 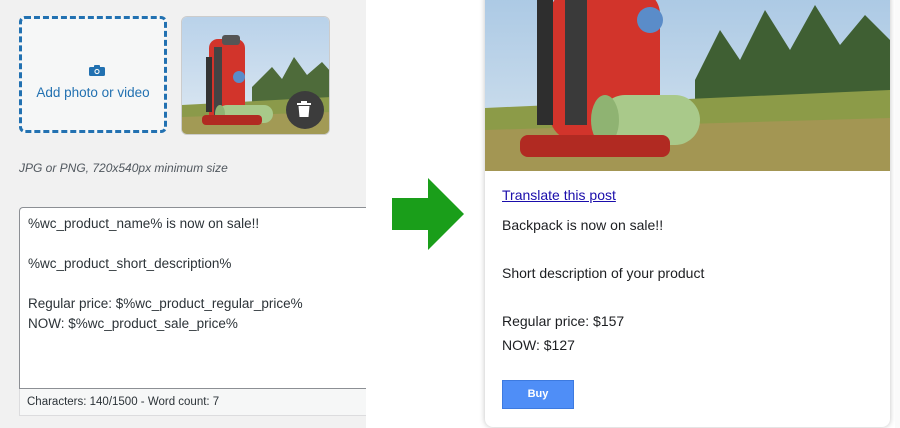 I want to click on delete-image-button, so click(x=305, y=110).